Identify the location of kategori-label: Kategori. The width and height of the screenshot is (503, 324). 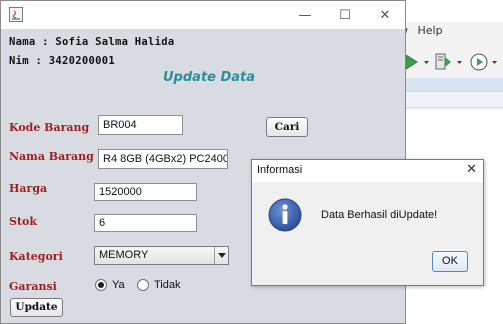
(36, 256).